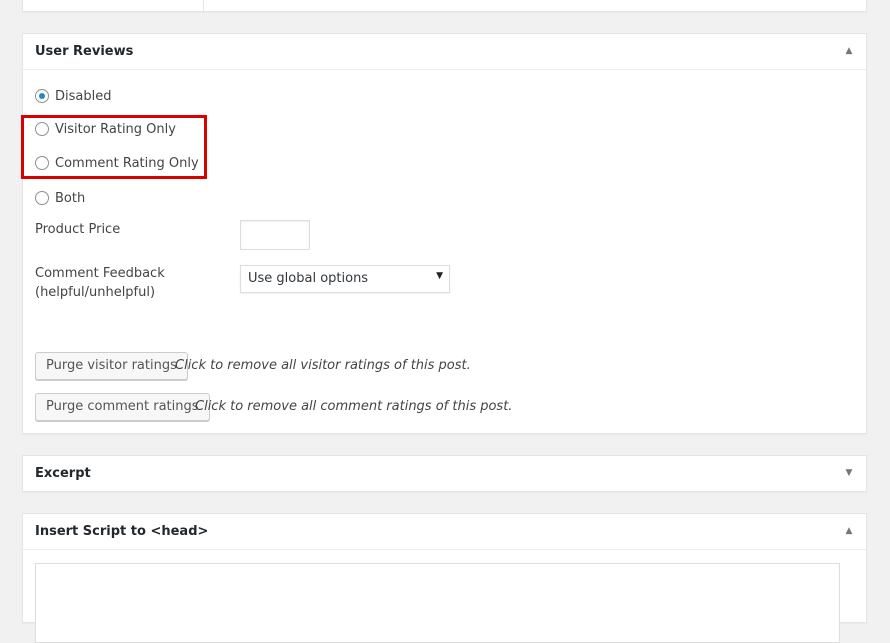  I want to click on insert-script-textarea, so click(437, 603).